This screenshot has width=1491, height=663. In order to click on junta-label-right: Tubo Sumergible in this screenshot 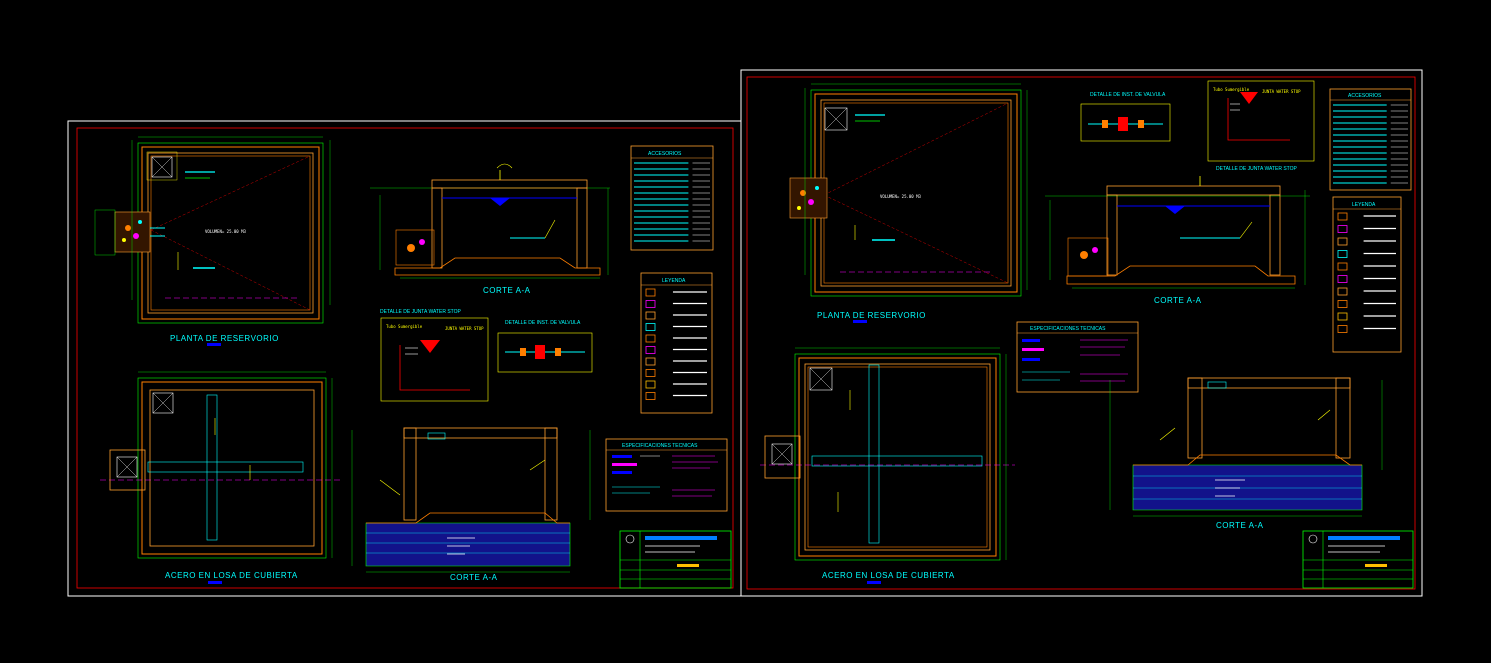, I will do `click(1231, 89)`.